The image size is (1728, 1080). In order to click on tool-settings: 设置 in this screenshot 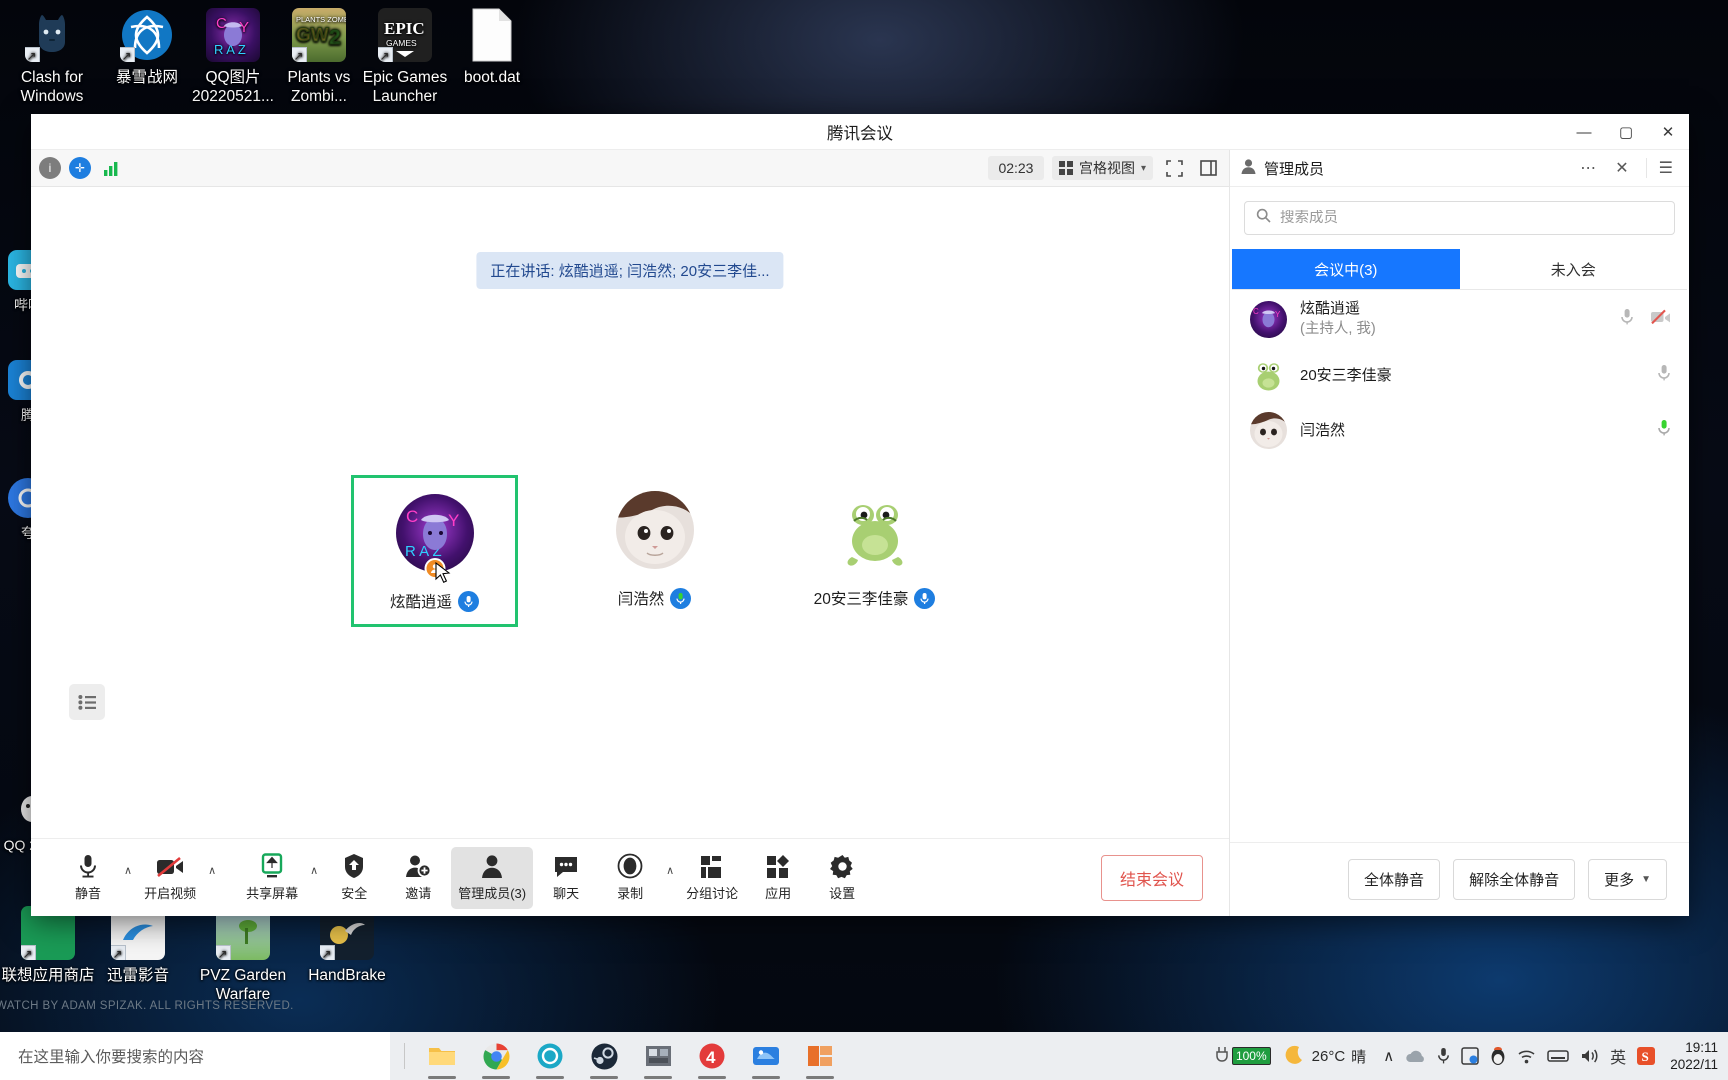, I will do `click(842, 878)`.